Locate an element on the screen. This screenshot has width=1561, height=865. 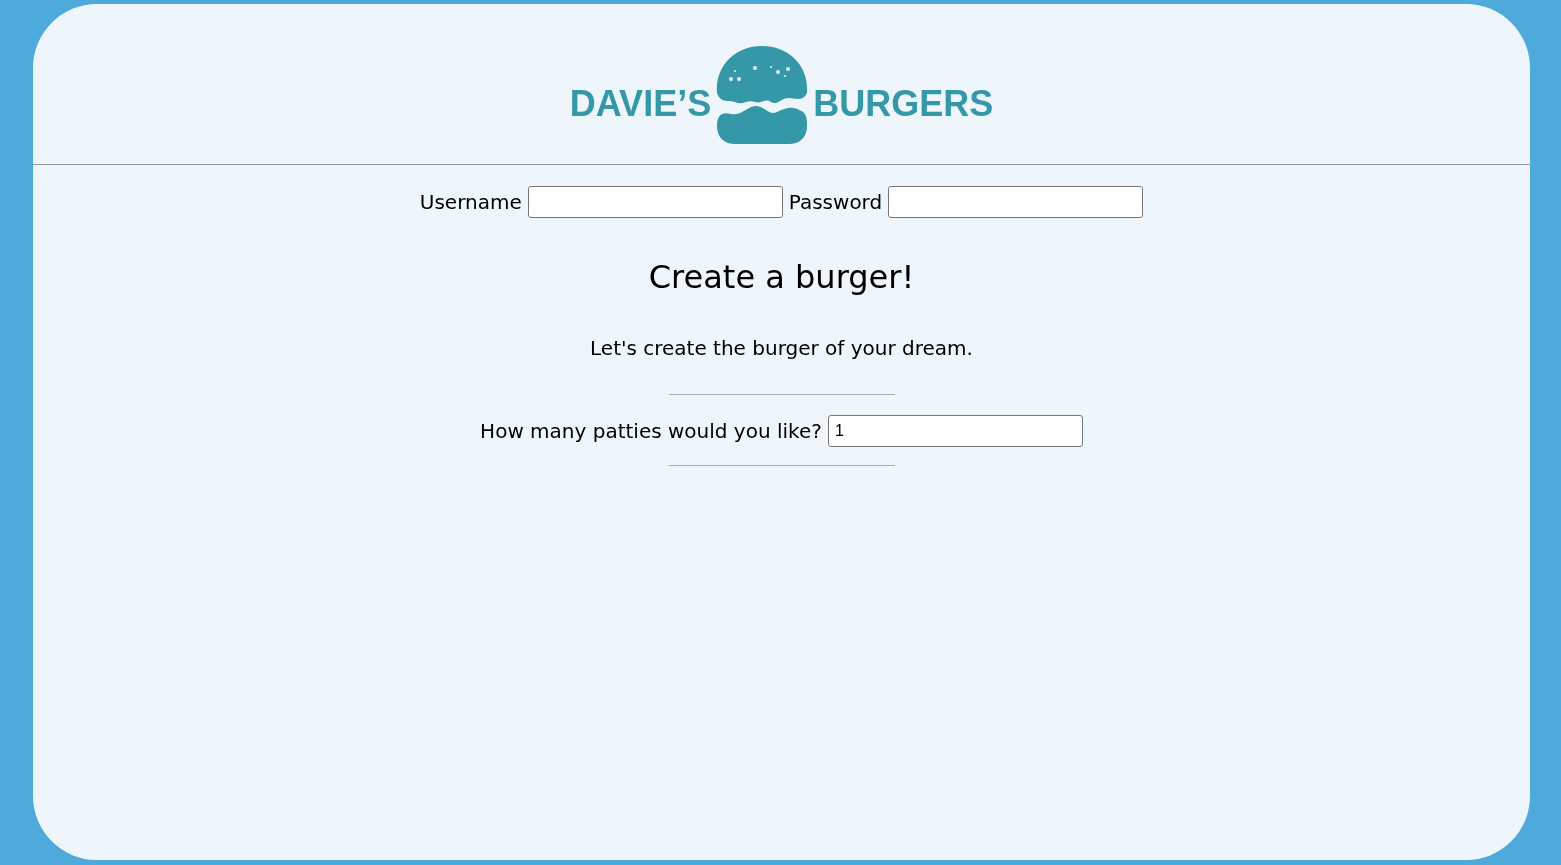
page-heading: Create a burger! is located at coordinates (781, 277).